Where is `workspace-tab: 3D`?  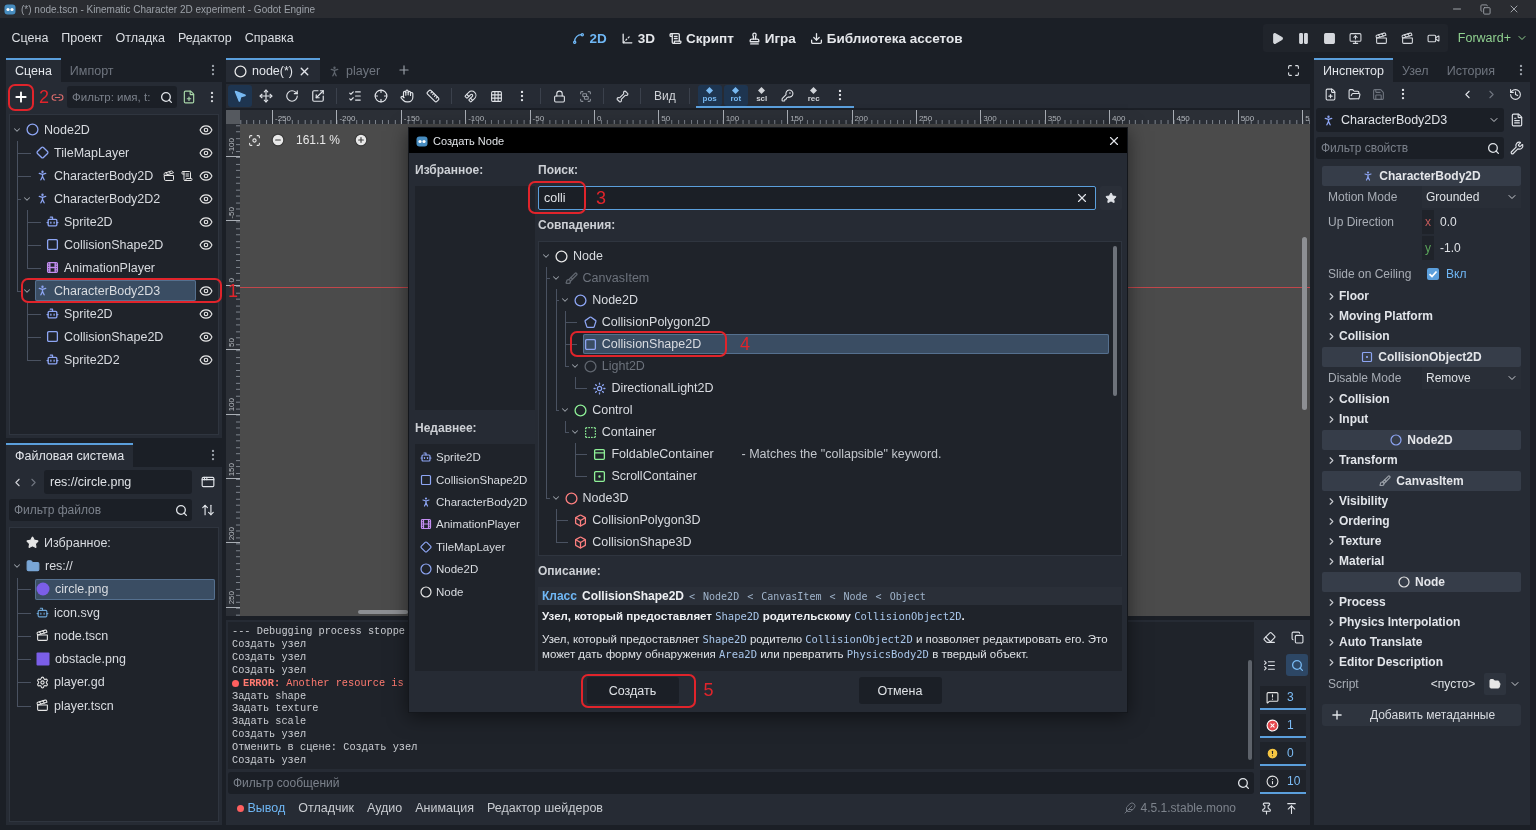 workspace-tab: 3D is located at coordinates (637, 38).